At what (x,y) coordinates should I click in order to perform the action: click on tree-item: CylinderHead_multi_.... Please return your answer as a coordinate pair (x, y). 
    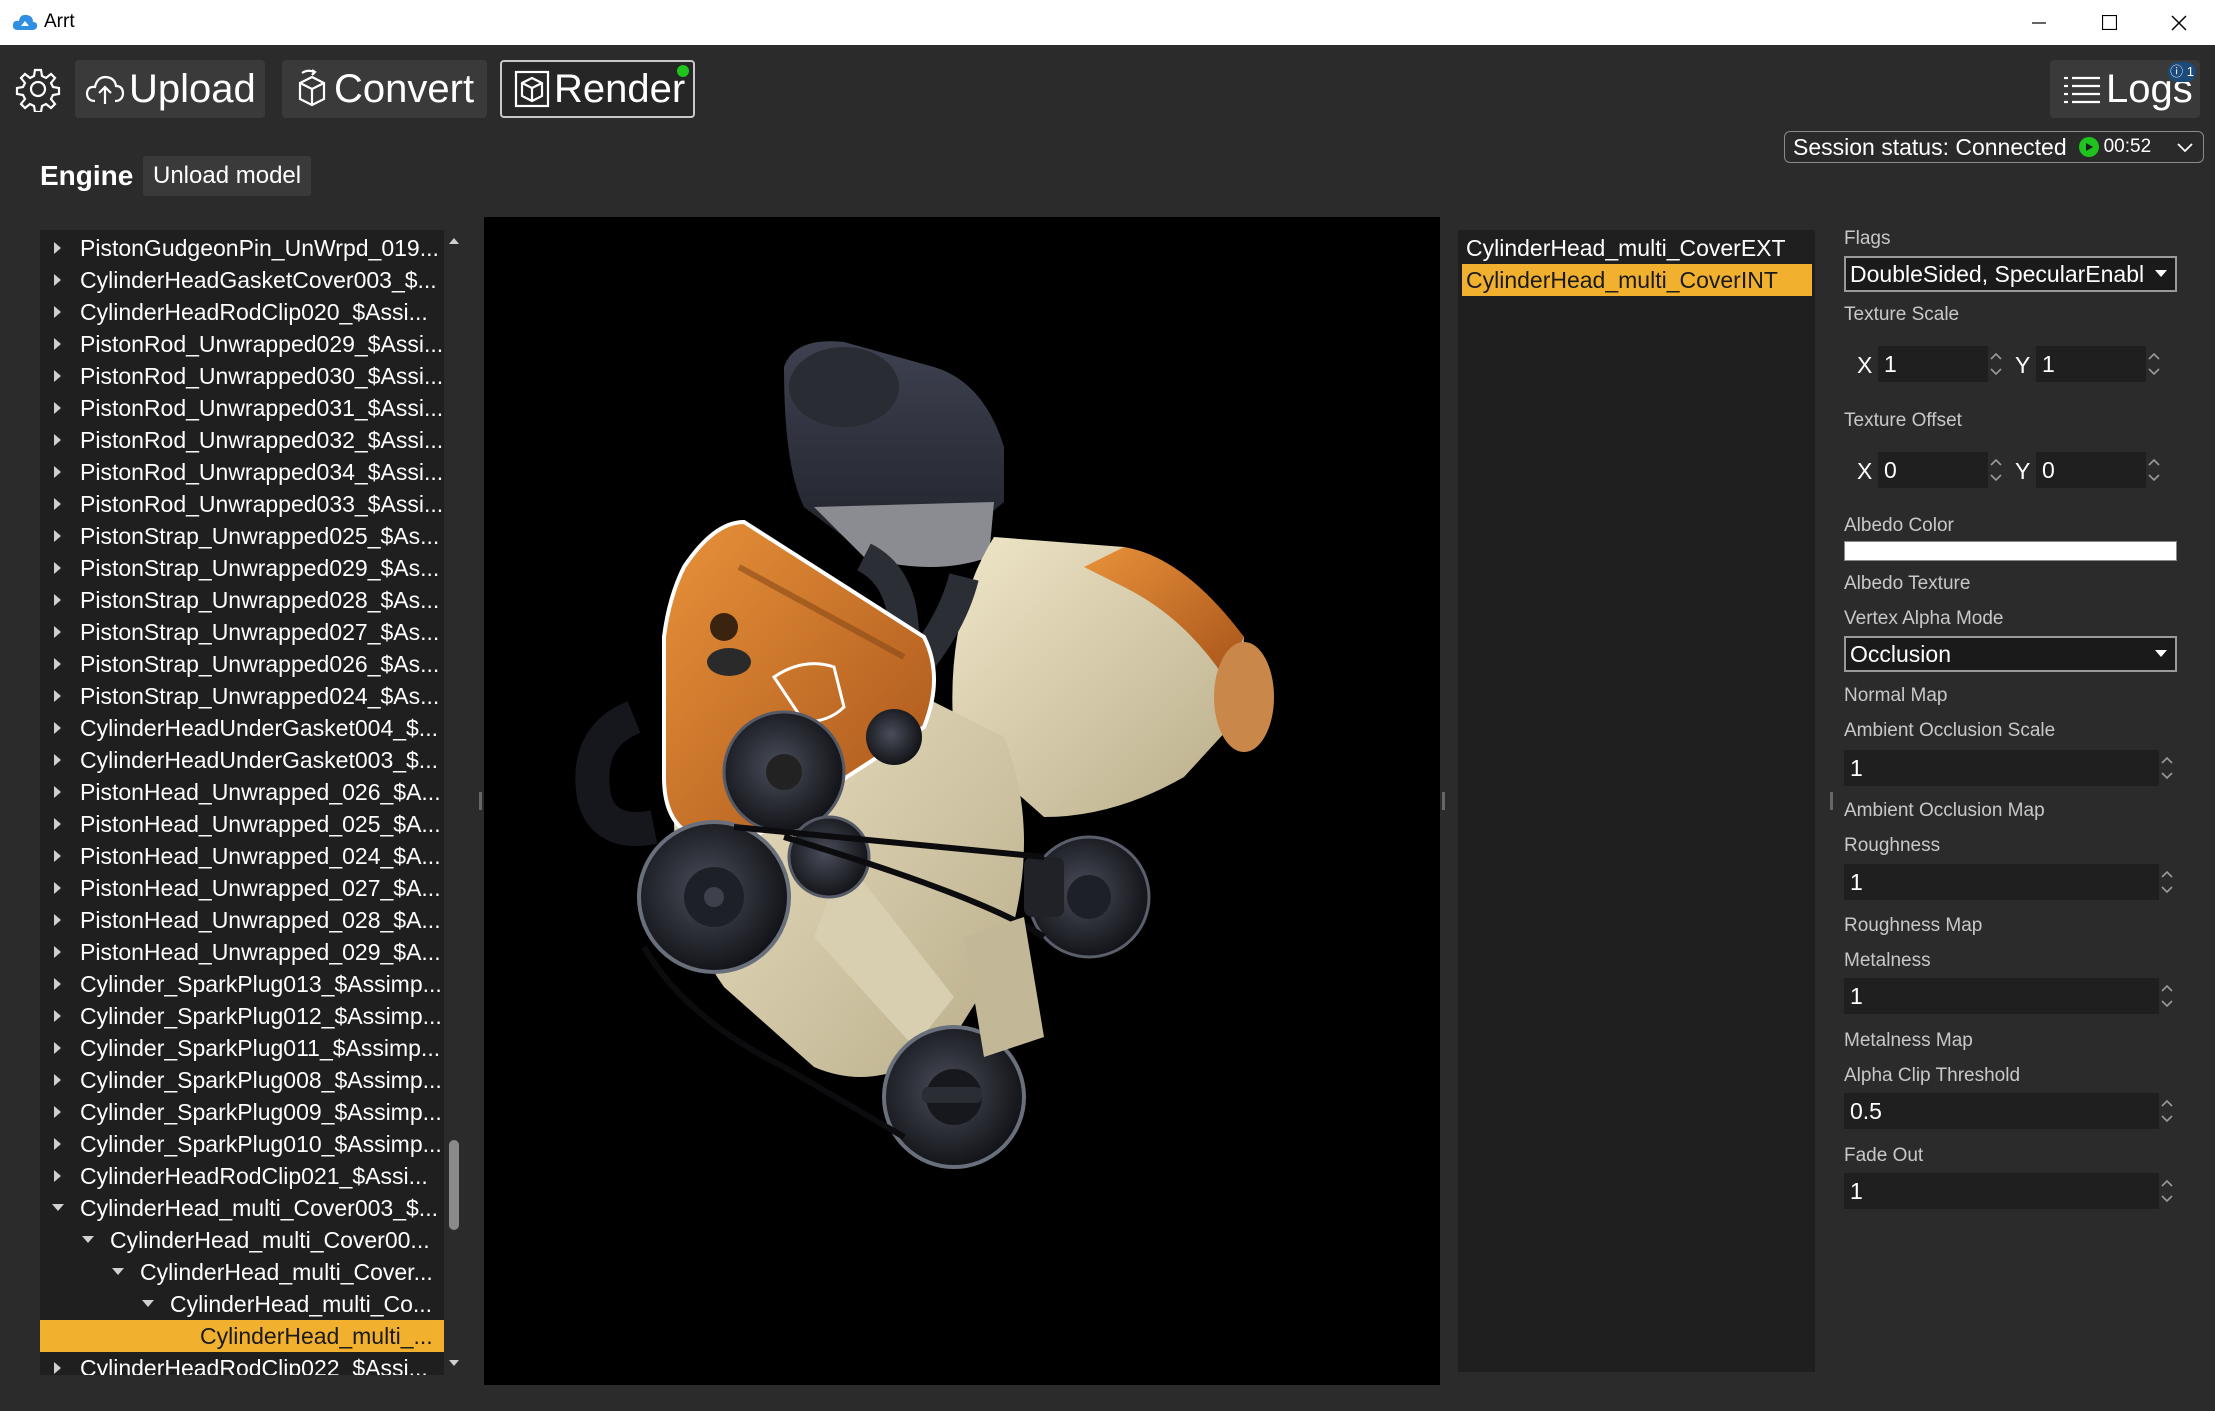
    Looking at the image, I should click on (242, 1336).